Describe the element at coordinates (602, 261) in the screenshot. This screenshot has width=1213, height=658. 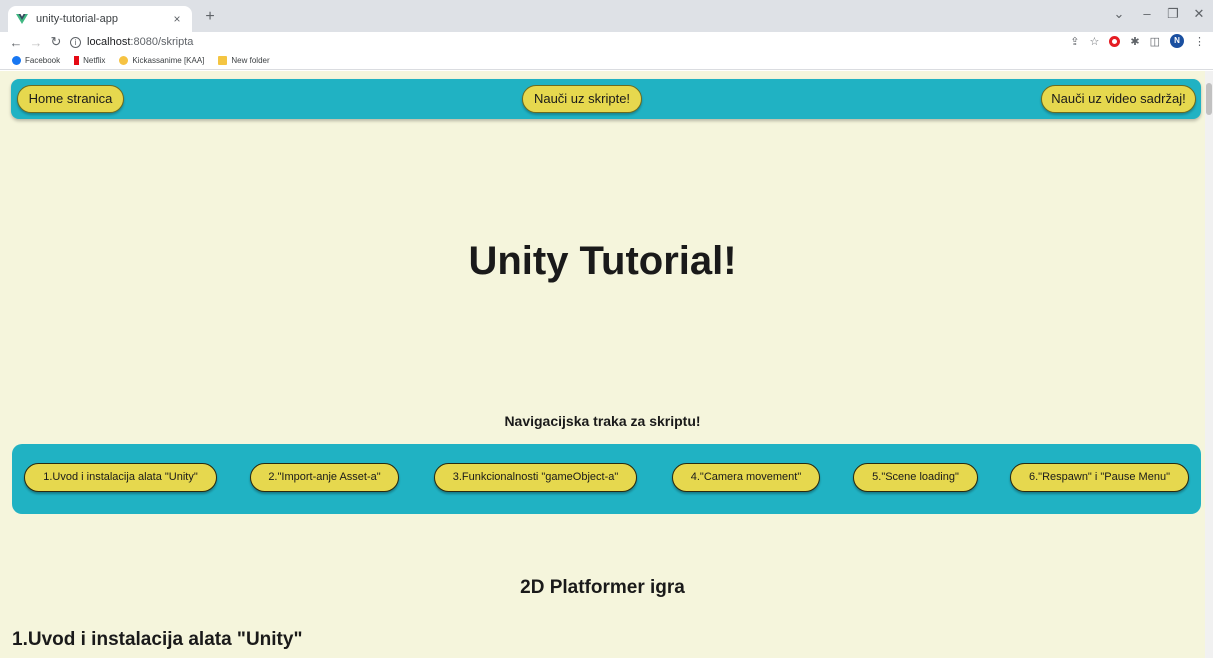
I see `page-title: Unity Tutorial!` at that location.